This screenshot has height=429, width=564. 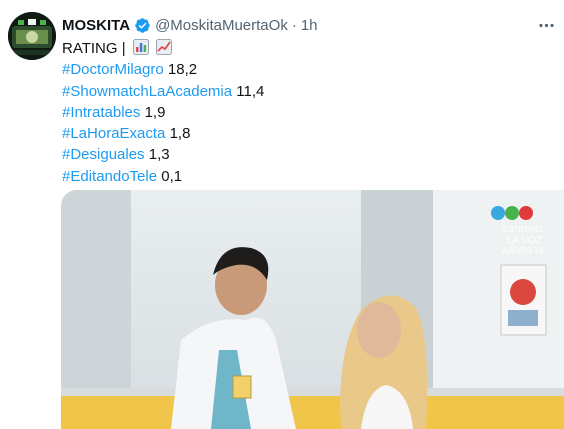 I want to click on avatar, so click(x=32, y=36).